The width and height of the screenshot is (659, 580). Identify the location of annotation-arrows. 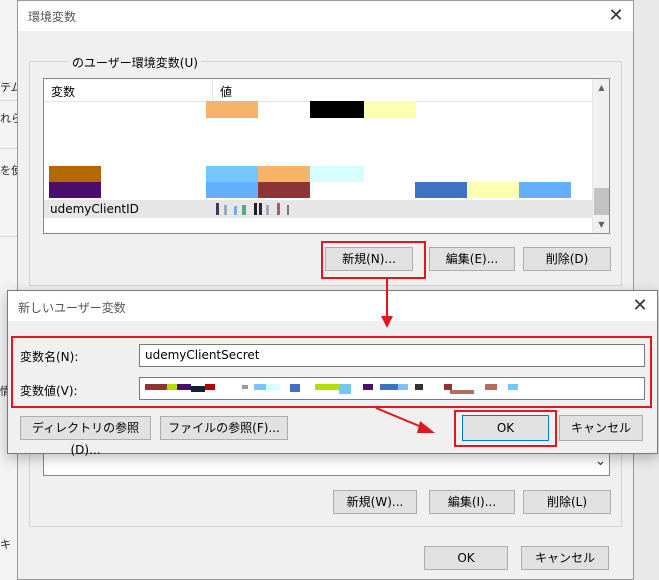
(405, 356).